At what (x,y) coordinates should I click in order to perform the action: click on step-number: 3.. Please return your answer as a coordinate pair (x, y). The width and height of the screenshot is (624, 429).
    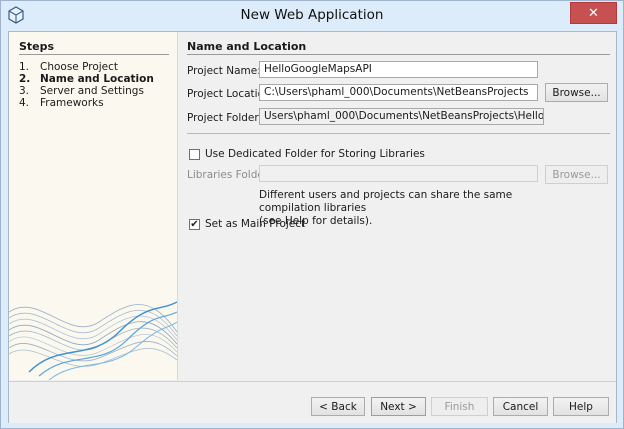
    Looking at the image, I should click on (24, 91).